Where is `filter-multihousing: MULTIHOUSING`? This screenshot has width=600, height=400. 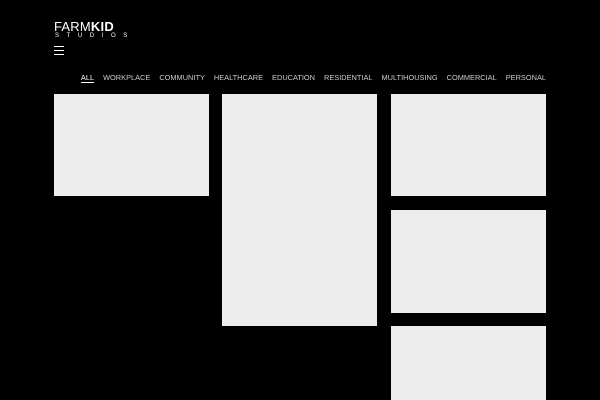
filter-multihousing: MULTIHOUSING is located at coordinates (410, 78).